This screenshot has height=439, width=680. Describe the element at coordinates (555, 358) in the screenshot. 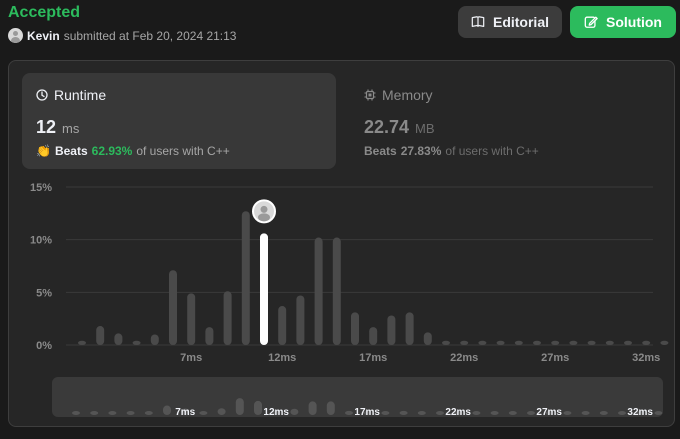

I see `x-tick-label: 27ms` at that location.